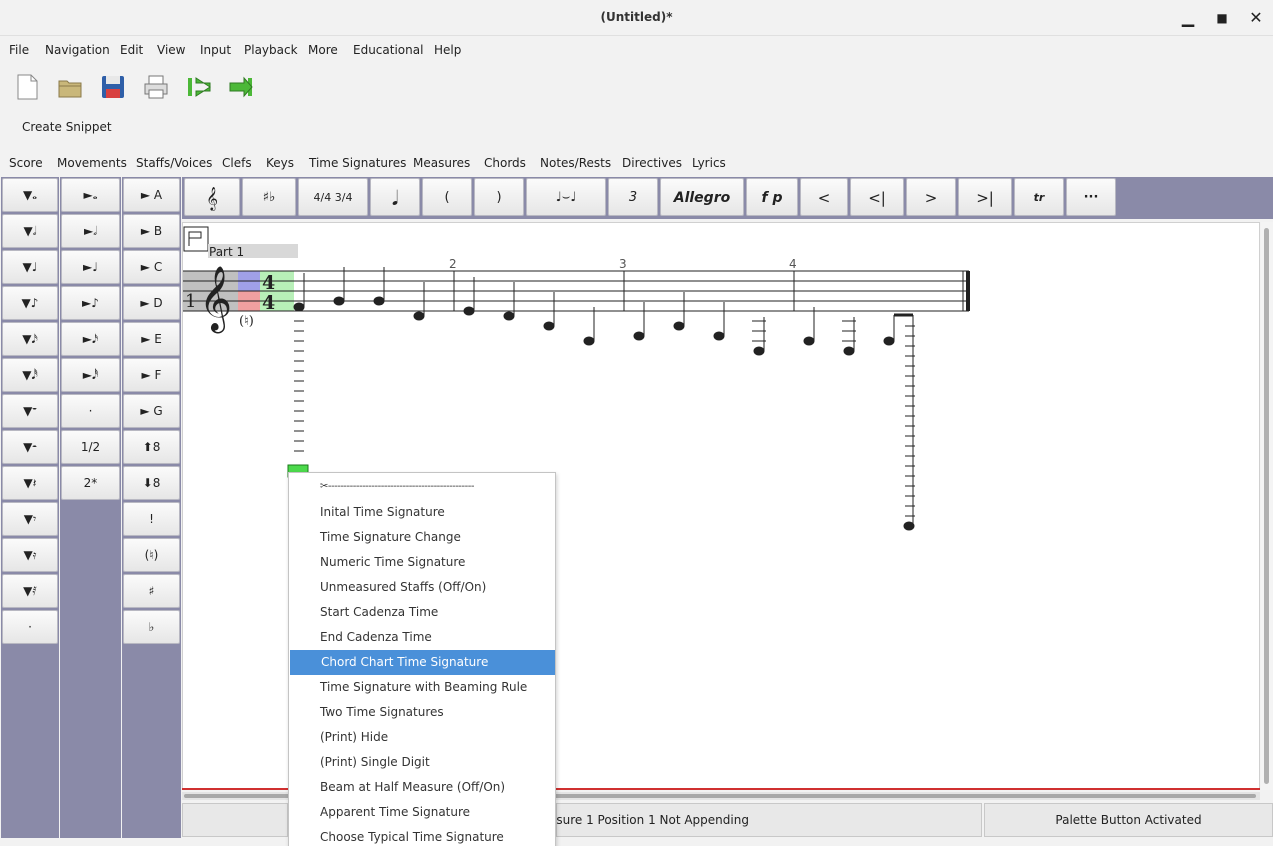 The width and height of the screenshot is (1273, 846). Describe the element at coordinates (30, 303) in the screenshot. I see `eighth-note-insert-button: ▼♪` at that location.